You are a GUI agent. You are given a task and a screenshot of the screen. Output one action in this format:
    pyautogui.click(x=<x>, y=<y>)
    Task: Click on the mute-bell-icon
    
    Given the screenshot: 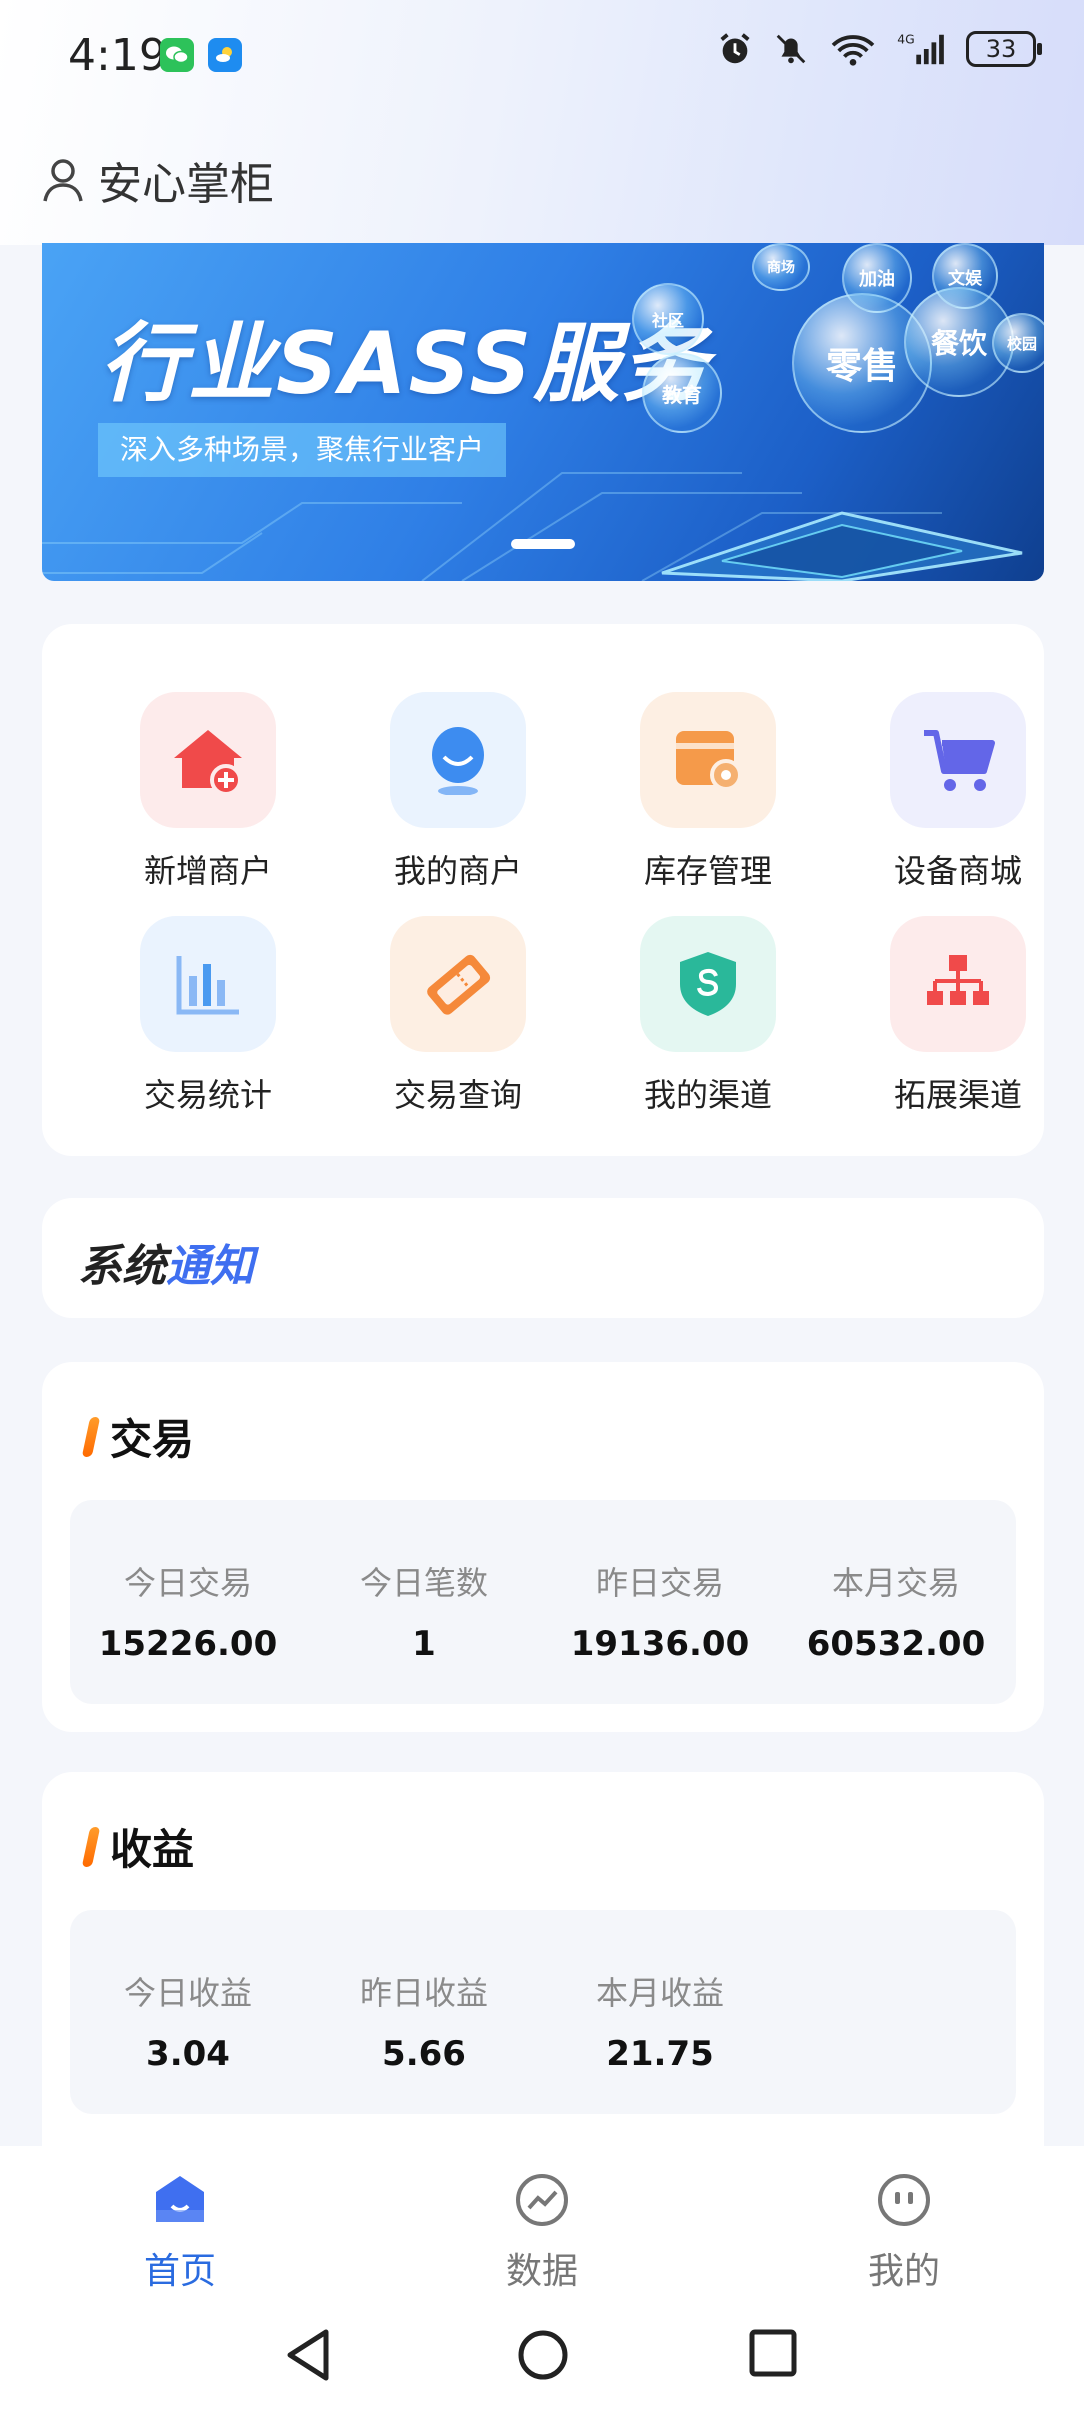 What is the action you would take?
    pyautogui.click(x=791, y=49)
    